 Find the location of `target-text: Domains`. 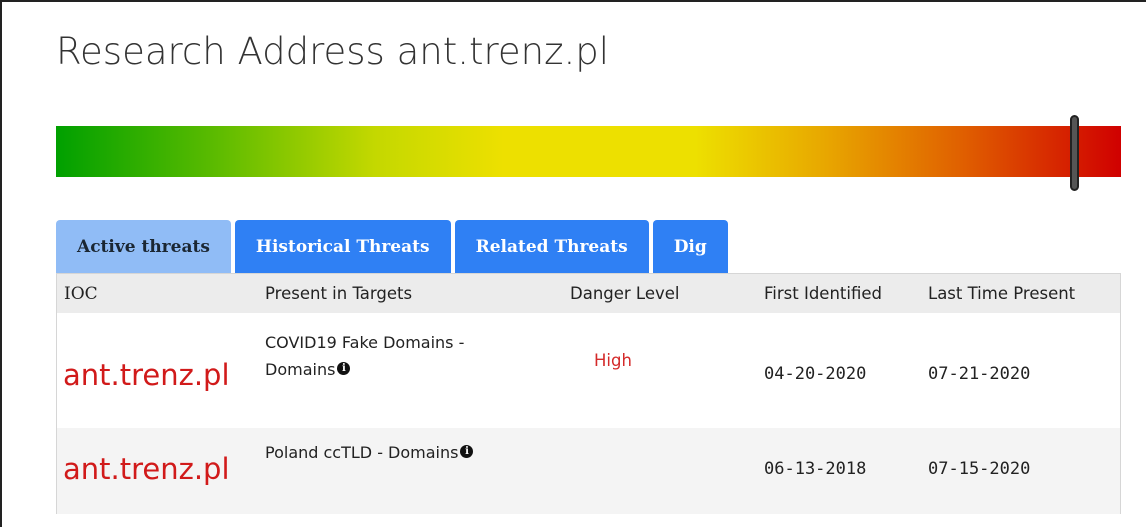

target-text: Domains is located at coordinates (300, 369).